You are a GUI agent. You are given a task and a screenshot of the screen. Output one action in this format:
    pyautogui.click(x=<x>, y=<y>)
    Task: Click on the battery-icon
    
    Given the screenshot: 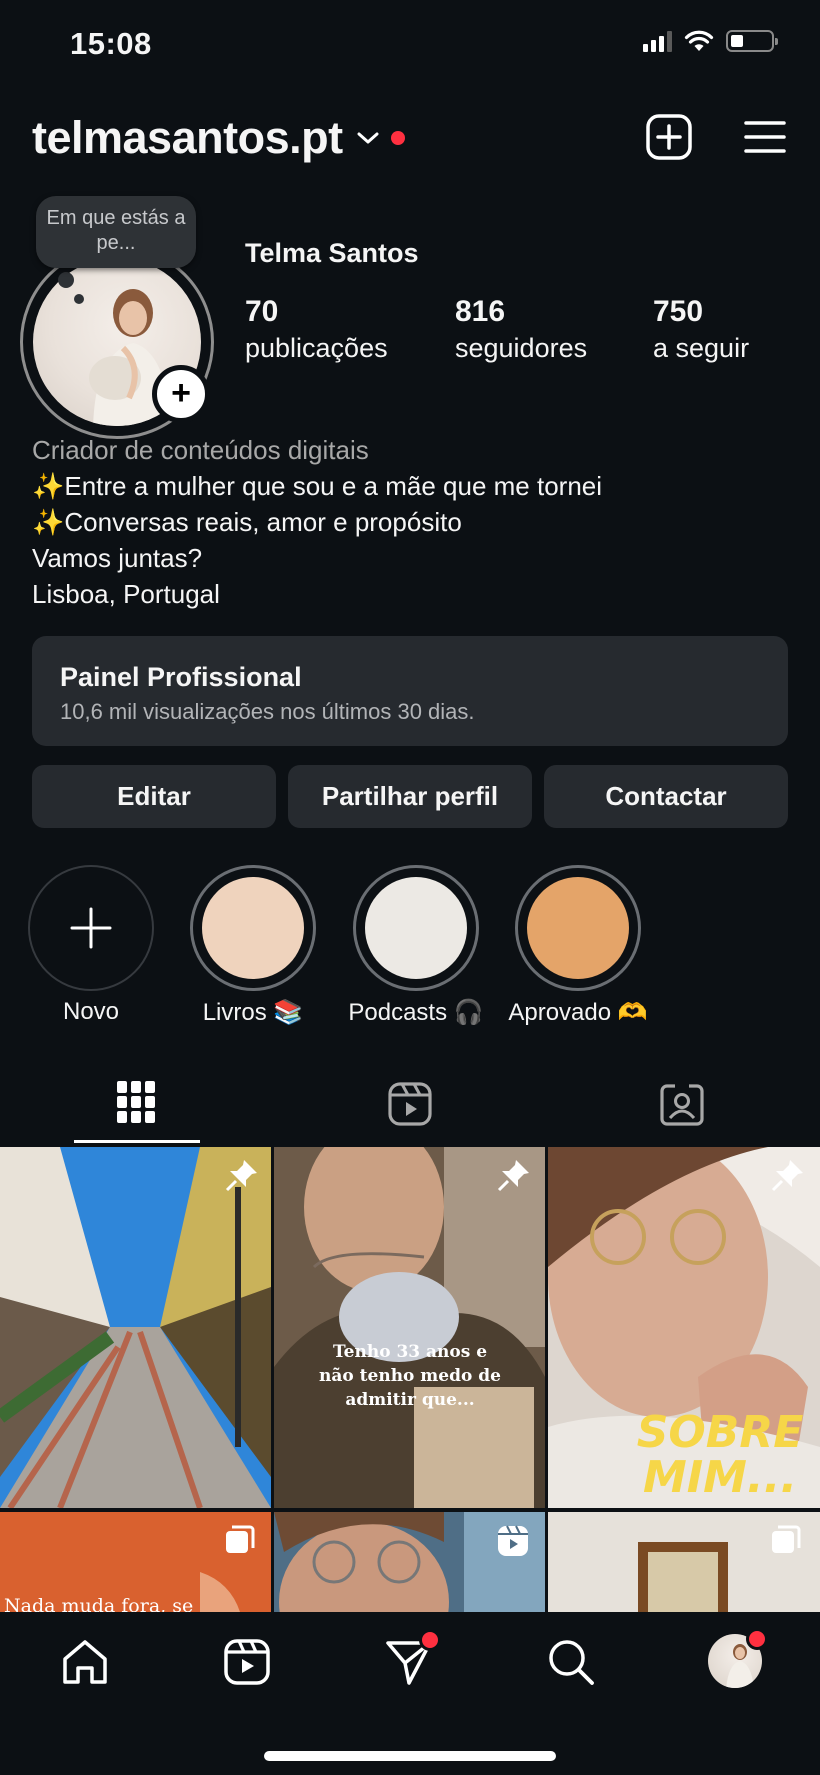 What is the action you would take?
    pyautogui.click(x=752, y=41)
    